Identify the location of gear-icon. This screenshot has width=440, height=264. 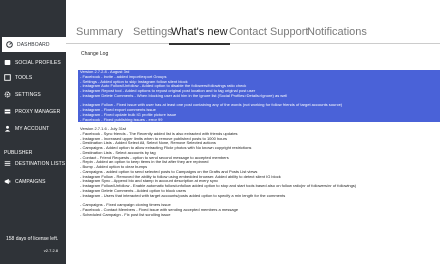
(7, 94).